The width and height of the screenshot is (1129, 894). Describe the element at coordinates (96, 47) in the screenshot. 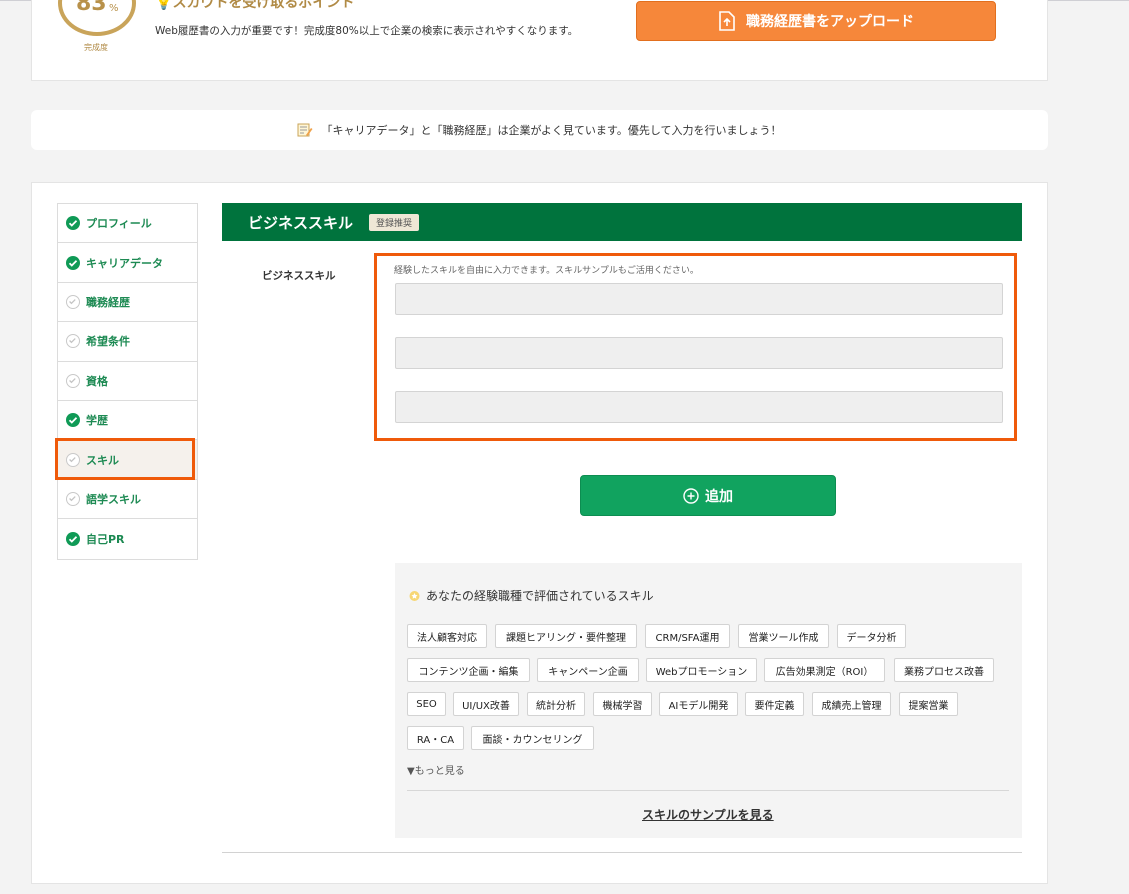

I see `completion-label: 完成度` at that location.